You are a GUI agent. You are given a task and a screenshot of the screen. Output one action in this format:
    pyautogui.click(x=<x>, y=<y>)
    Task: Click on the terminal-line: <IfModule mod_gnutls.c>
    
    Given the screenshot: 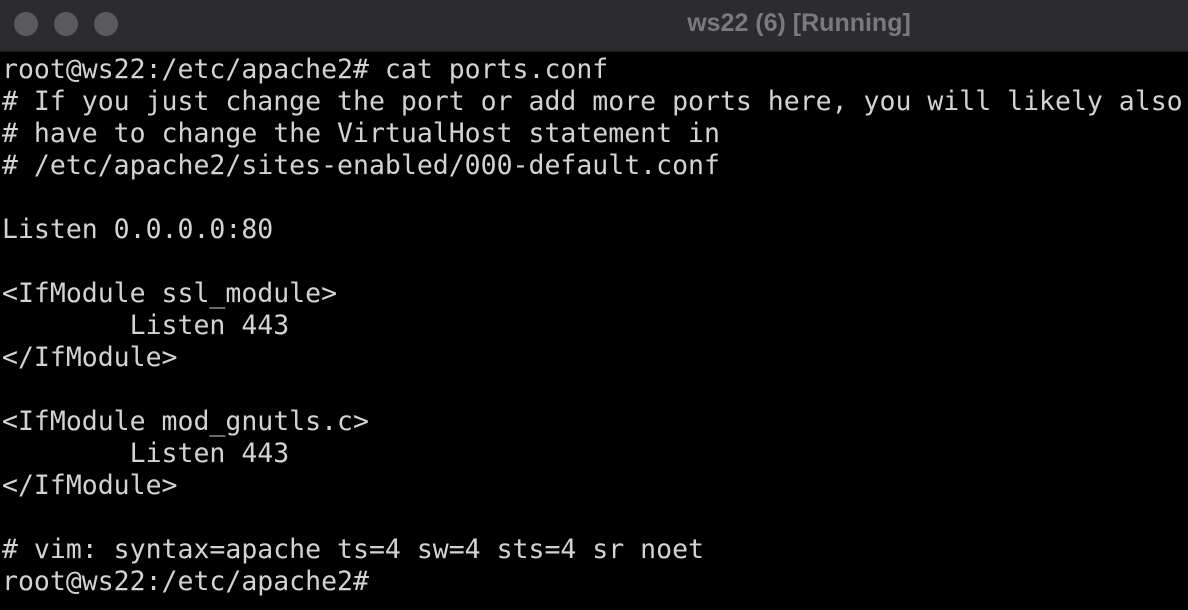 What is the action you would take?
    pyautogui.click(x=185, y=421)
    